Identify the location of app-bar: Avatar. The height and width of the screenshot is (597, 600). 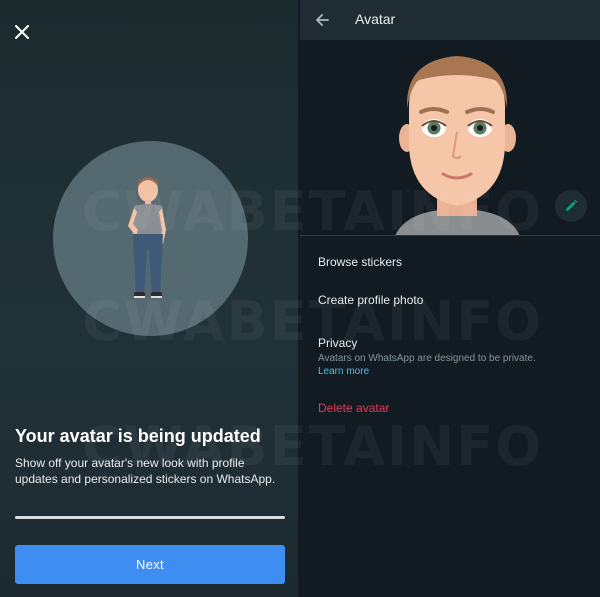
(450, 20).